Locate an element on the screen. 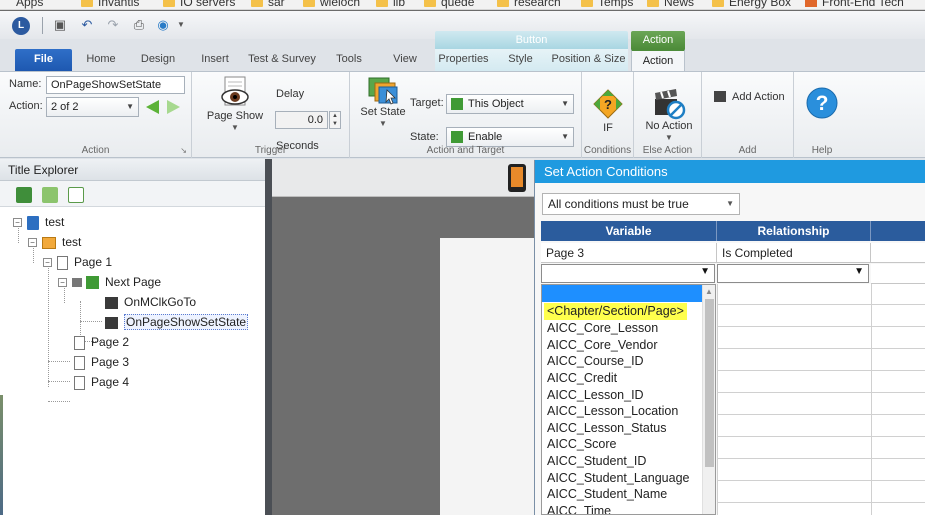 This screenshot has width=925, height=515. tab-file: File is located at coordinates (43, 60).